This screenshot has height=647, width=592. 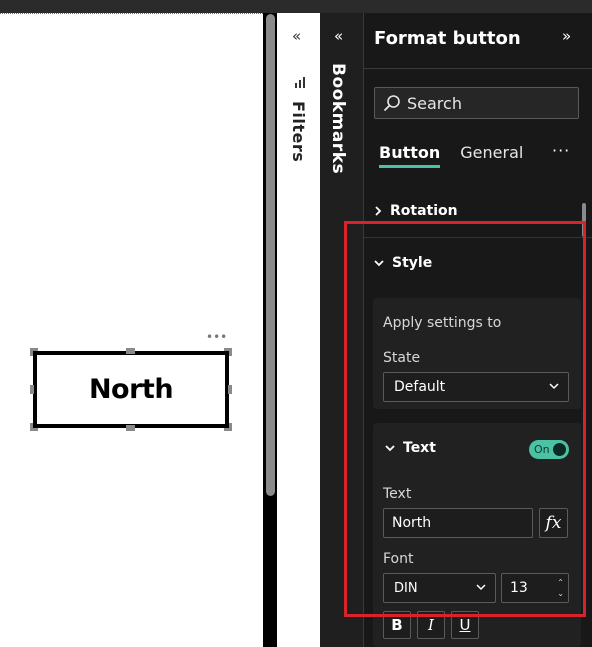 I want to click on filters-pane: « Filters, so click(x=298, y=330).